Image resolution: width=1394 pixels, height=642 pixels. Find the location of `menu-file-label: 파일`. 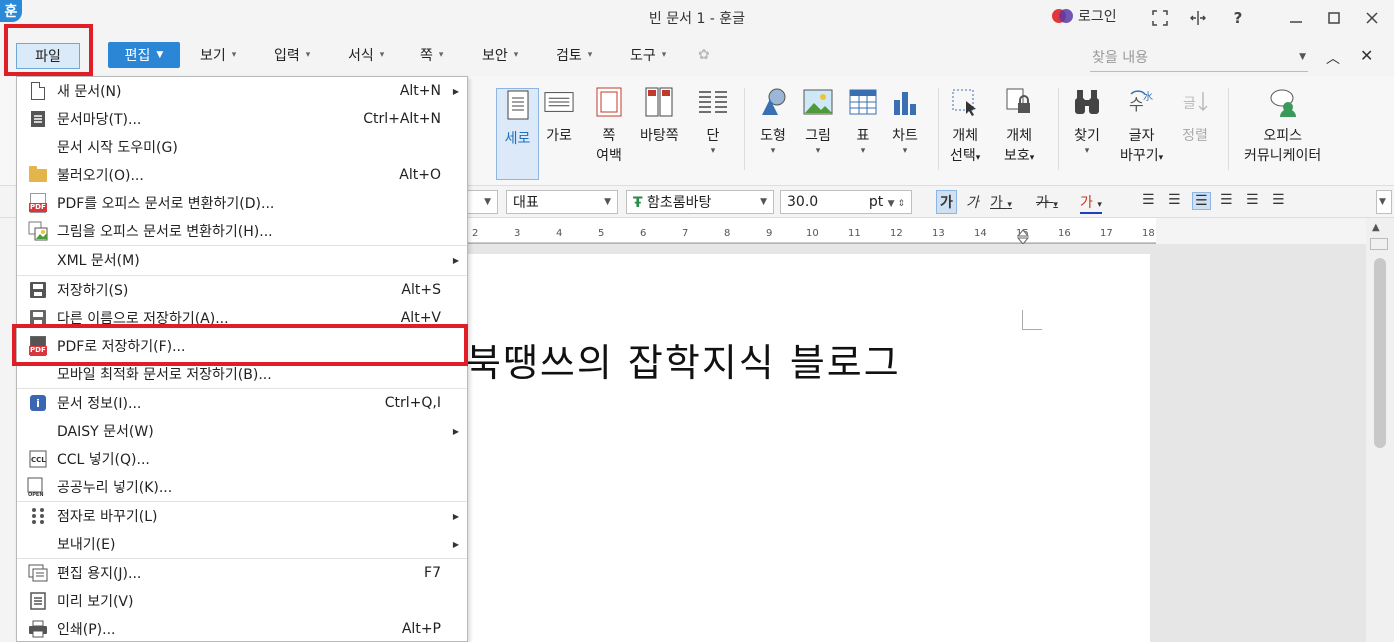

menu-file-label: 파일 is located at coordinates (48, 57).